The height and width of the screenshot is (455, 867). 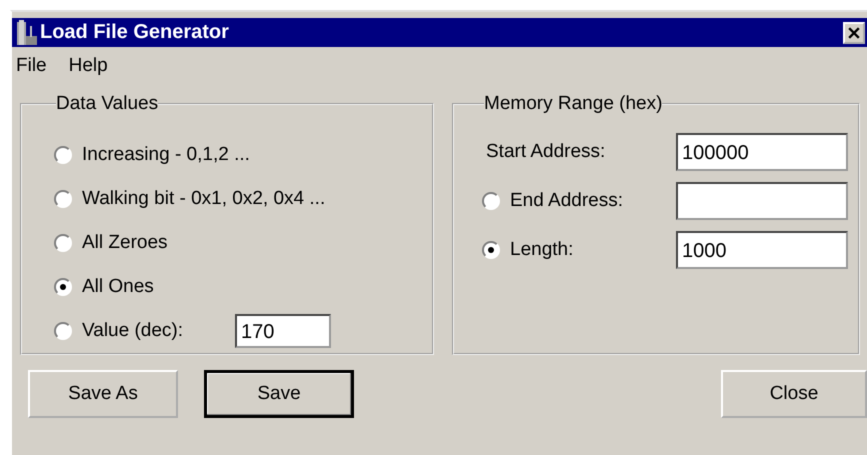 What do you see at coordinates (107, 104) in the screenshot?
I see `group-title: Data Values` at bounding box center [107, 104].